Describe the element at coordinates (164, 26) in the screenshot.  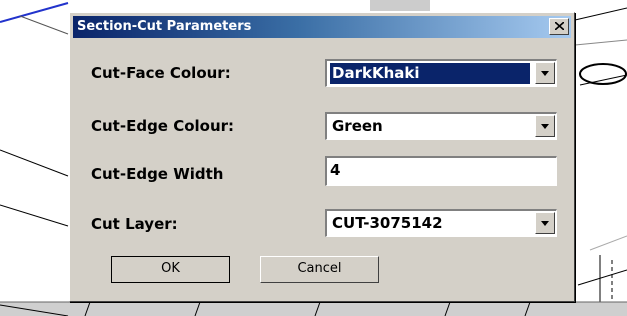
I see `dialog-title: Section-Cut Parameters` at that location.